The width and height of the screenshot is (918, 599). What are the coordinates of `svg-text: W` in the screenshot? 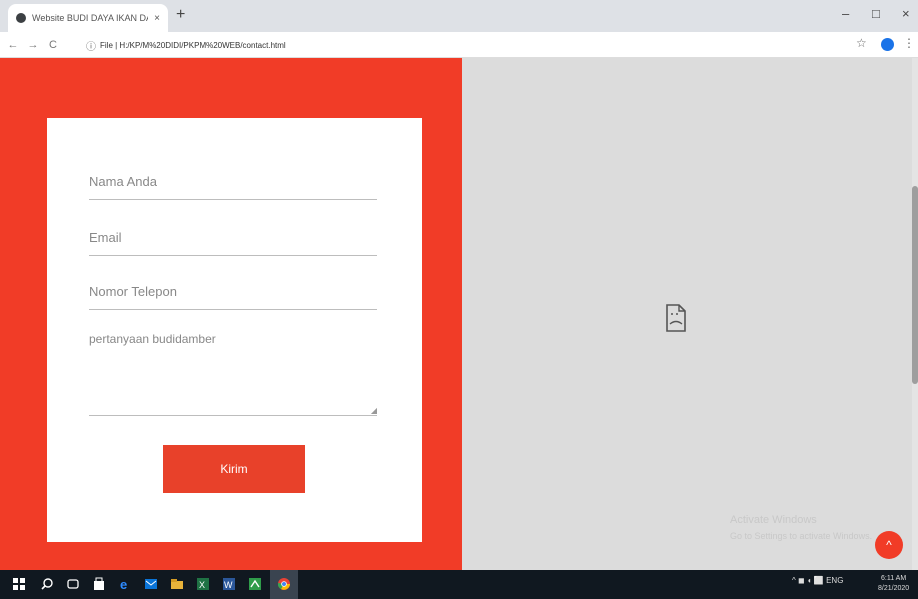 It's located at (228, 585).